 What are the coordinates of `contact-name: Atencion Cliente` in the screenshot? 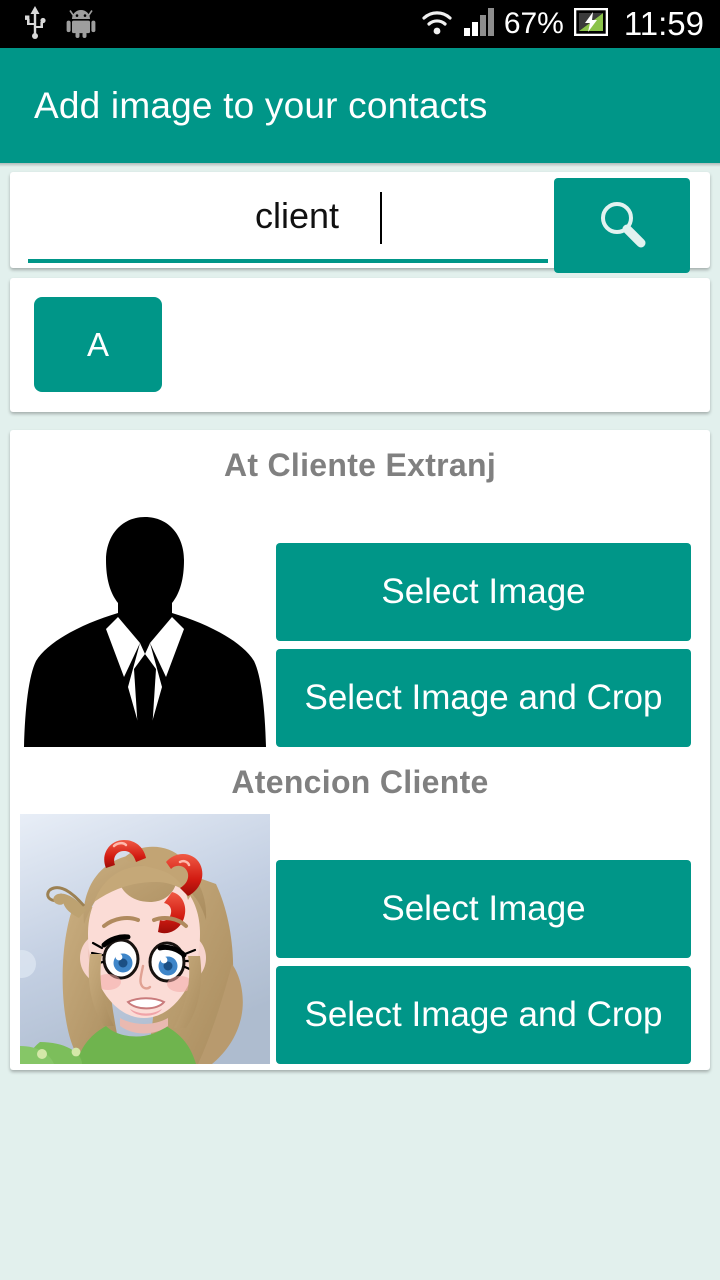 It's located at (360, 782).